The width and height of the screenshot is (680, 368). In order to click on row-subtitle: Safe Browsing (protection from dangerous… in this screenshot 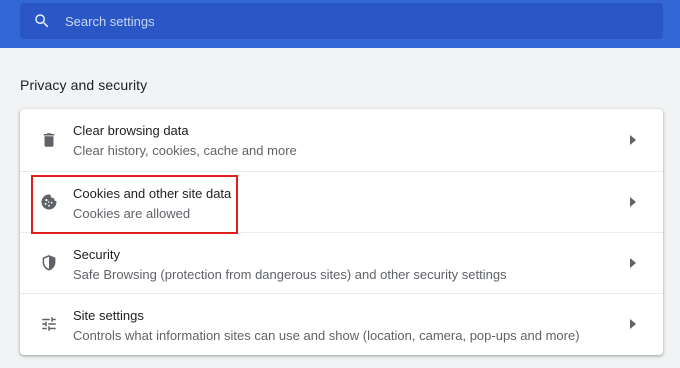, I will do `click(290, 274)`.